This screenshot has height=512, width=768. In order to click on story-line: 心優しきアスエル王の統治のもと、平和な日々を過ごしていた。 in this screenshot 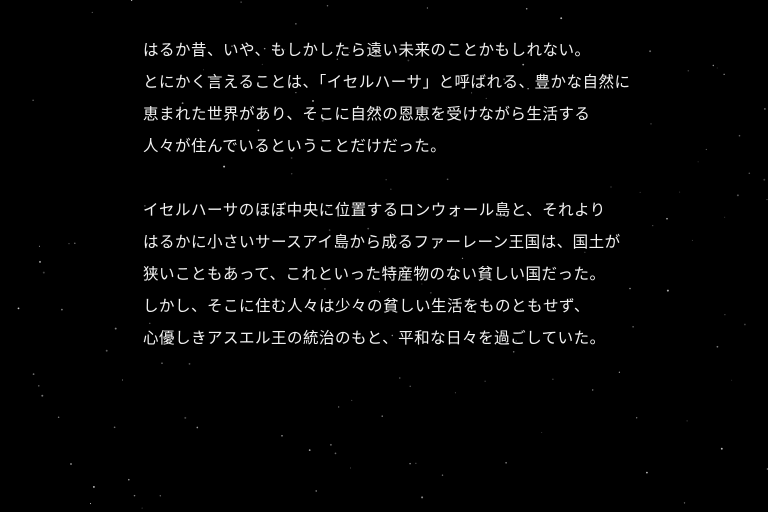, I will do `click(374, 338)`.